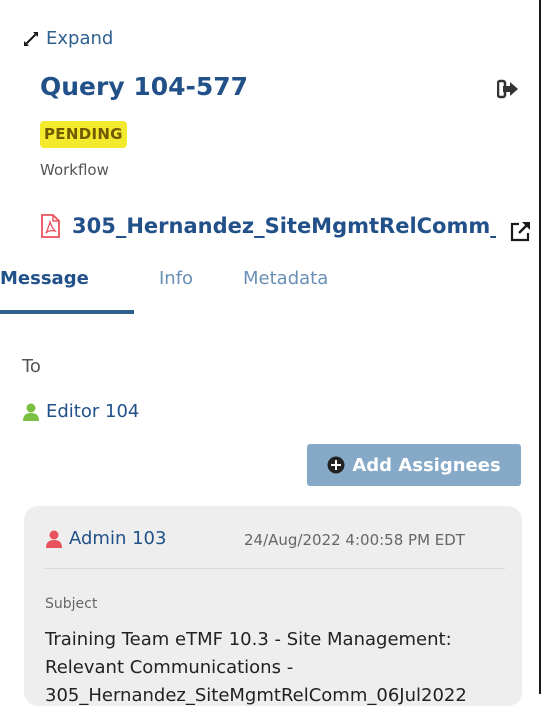 This screenshot has width=546, height=710. I want to click on active-tab-indicator, so click(67, 312).